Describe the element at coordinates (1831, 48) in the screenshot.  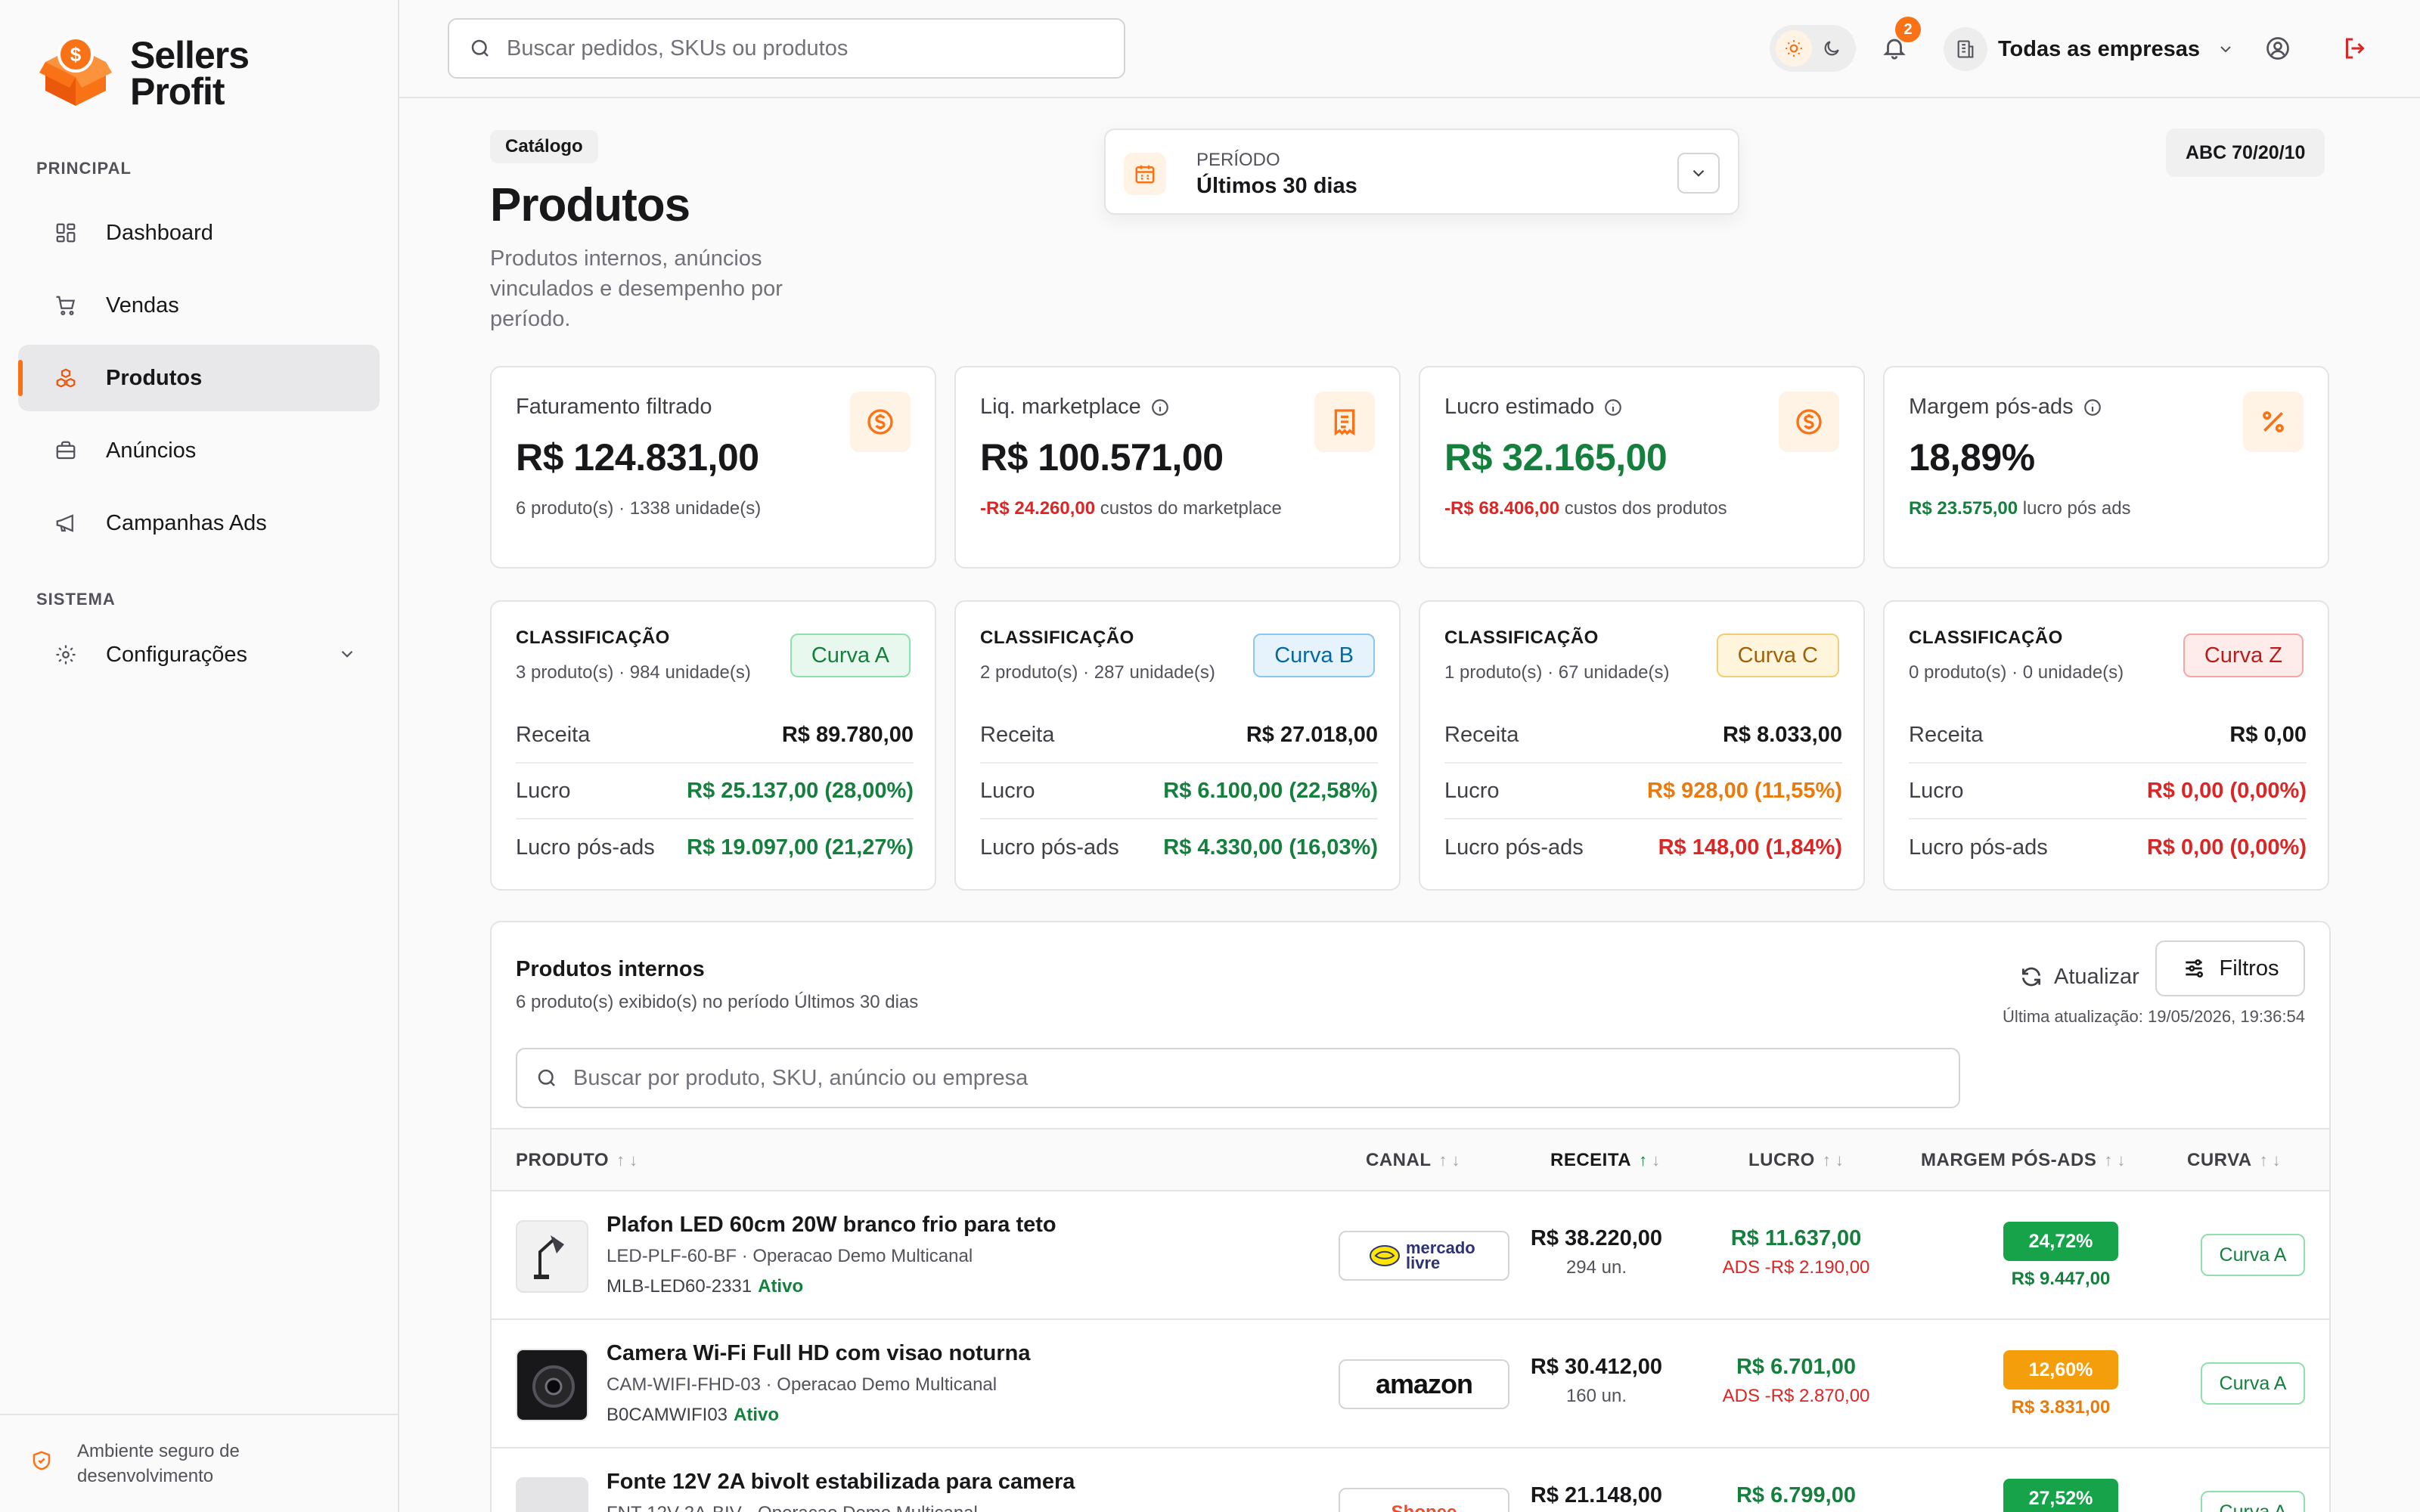
I see `moon-icon` at that location.